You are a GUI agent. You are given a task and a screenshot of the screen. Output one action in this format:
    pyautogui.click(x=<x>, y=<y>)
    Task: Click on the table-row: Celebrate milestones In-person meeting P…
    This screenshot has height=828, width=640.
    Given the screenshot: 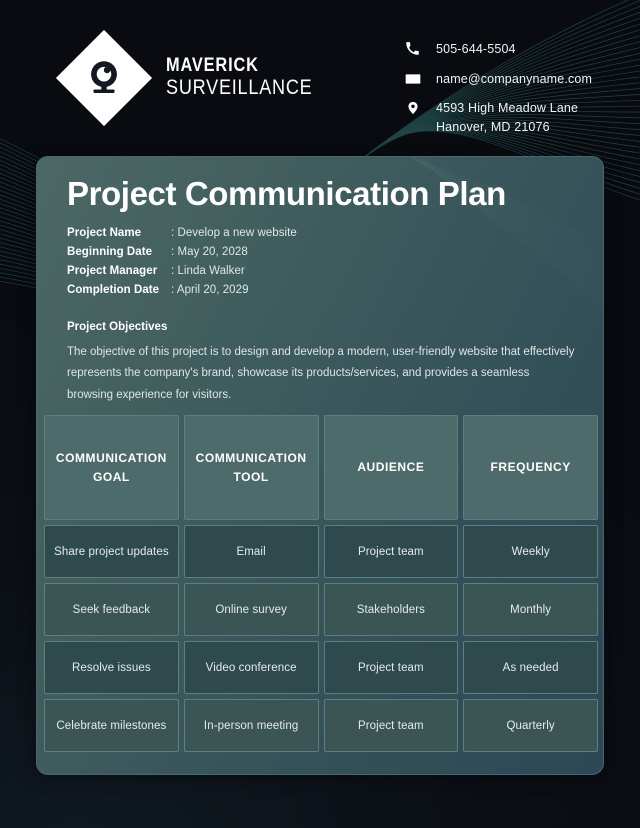 What is the action you would take?
    pyautogui.click(x=321, y=725)
    